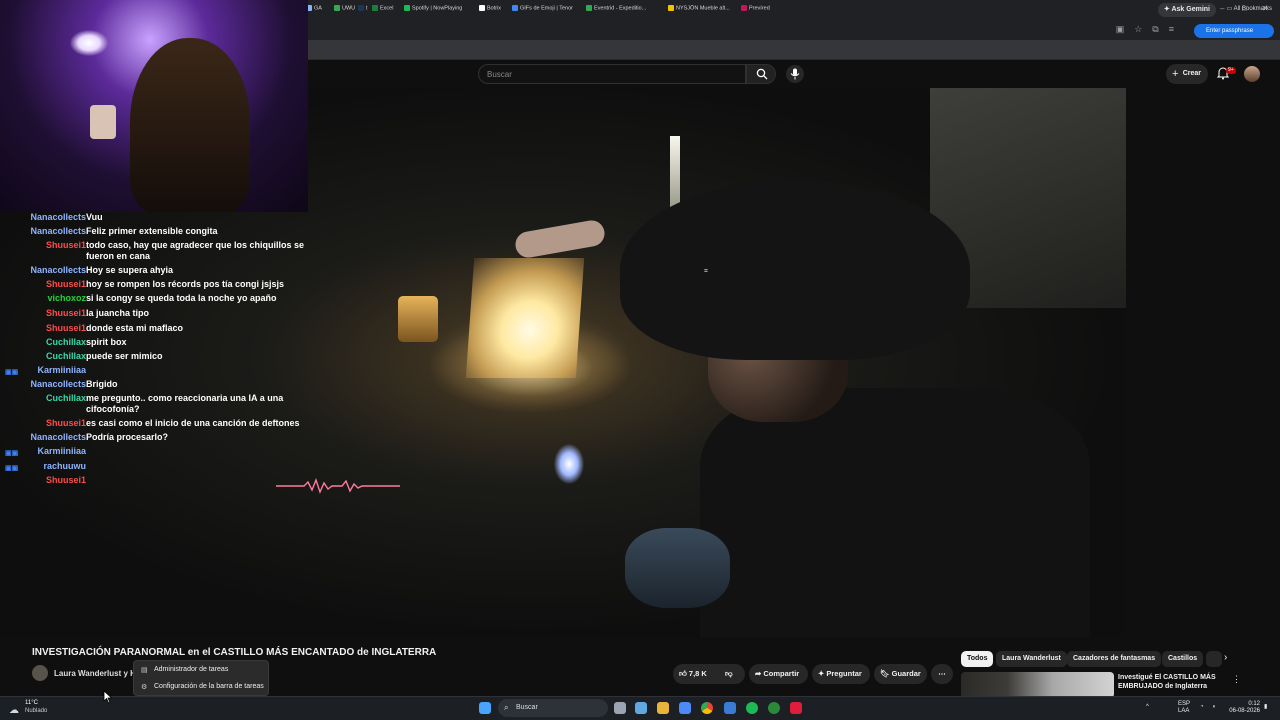 The width and height of the screenshot is (1280, 720). I want to click on widgets-icon, so click(641, 708).